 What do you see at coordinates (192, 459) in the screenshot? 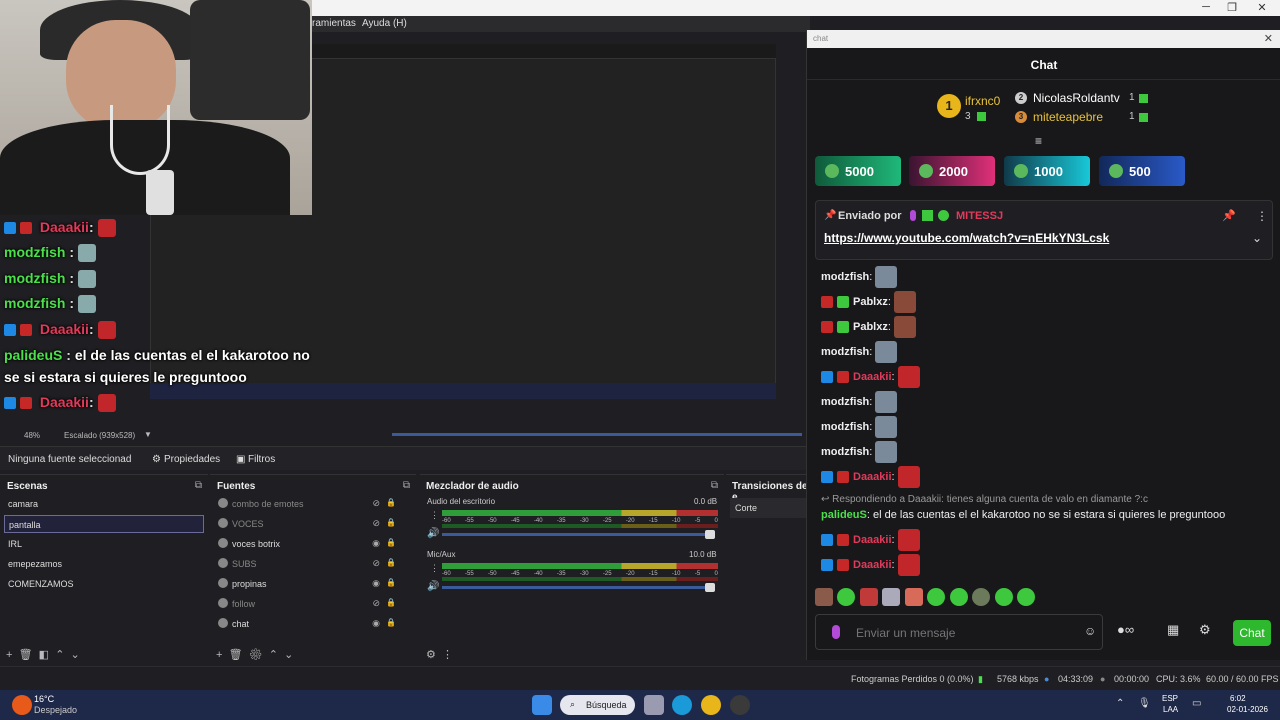
I see `properties-button: Propiedades` at bounding box center [192, 459].